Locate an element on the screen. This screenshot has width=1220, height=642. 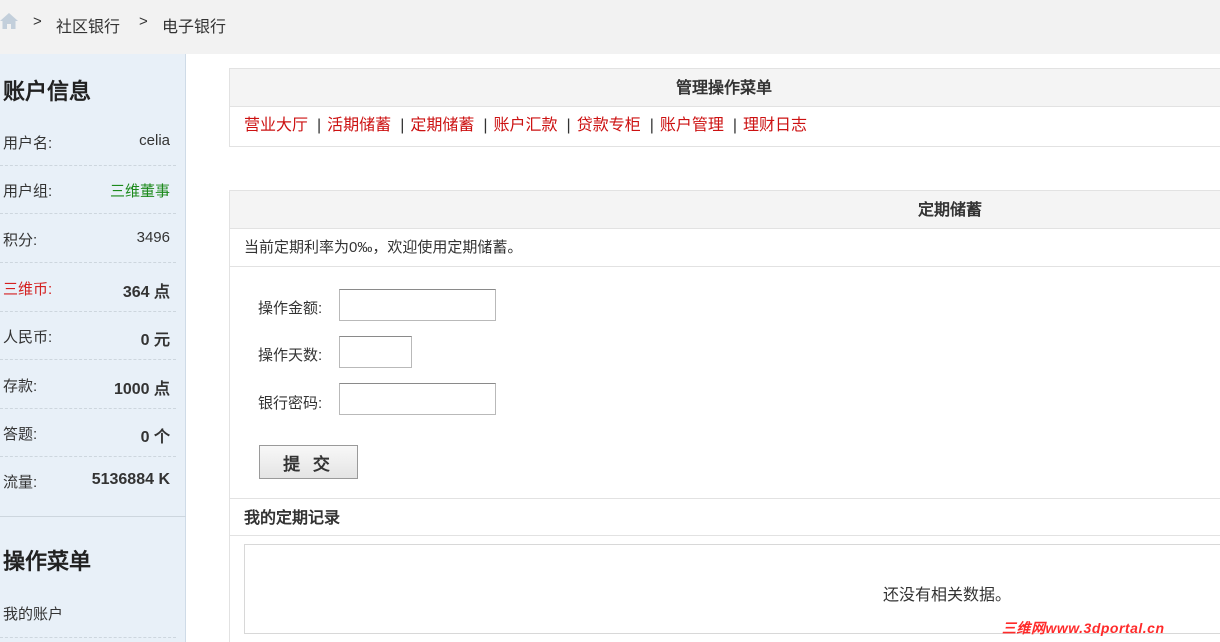
account-row-usergroup: 用户组: 三维董事 is located at coordinates (88, 190).